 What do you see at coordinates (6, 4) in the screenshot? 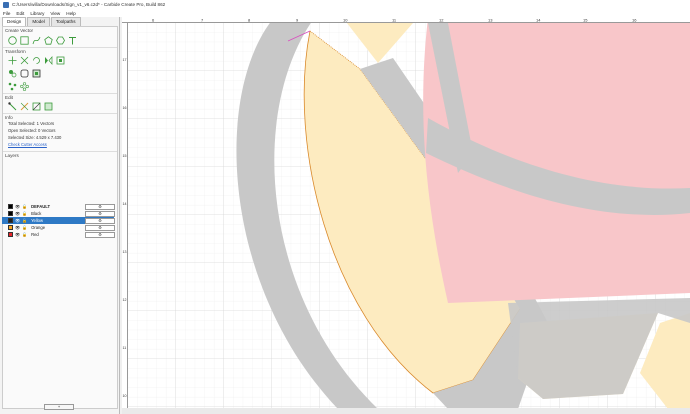
I see `app-icon` at bounding box center [6, 4].